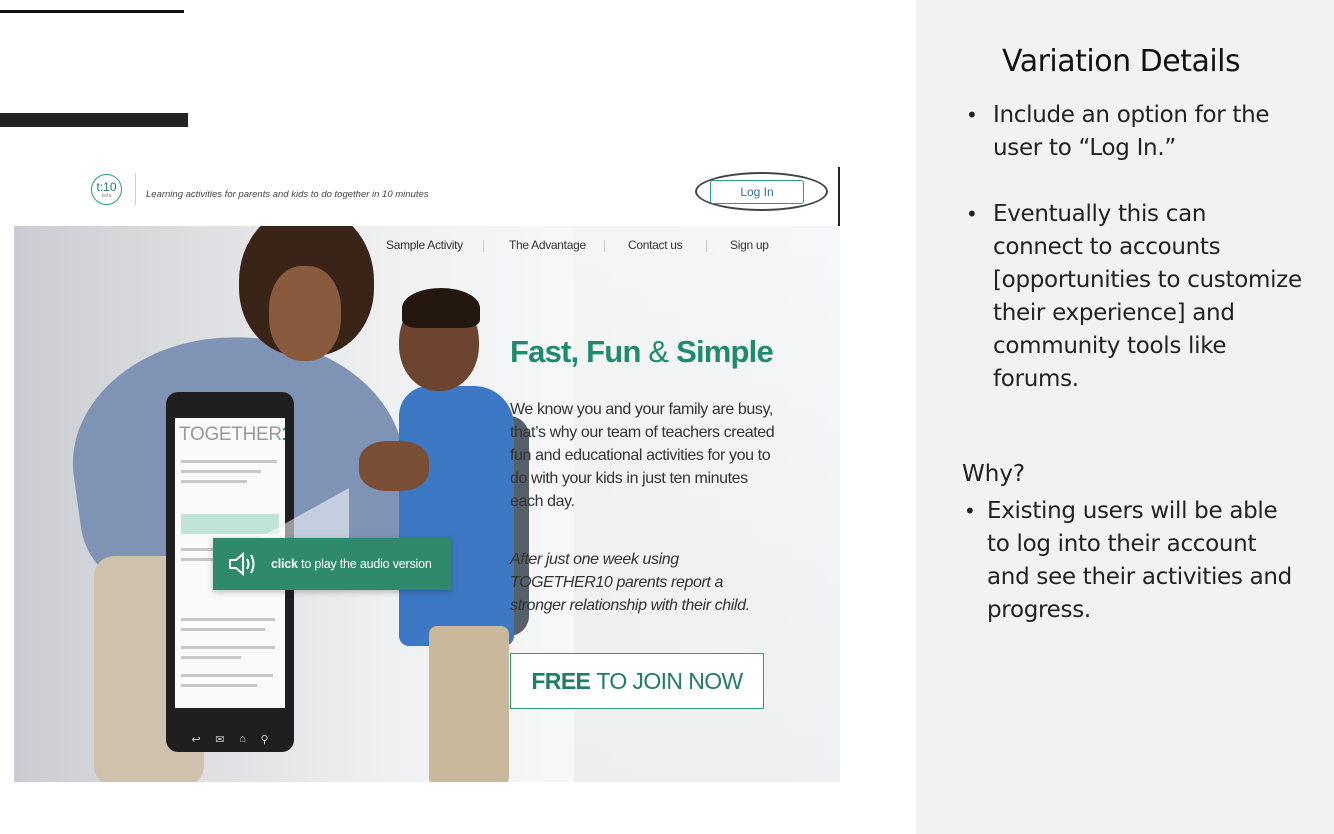 Image resolution: width=1334 pixels, height=834 pixels. What do you see at coordinates (994, 474) in the screenshot?
I see `why-heading: Why?` at bounding box center [994, 474].